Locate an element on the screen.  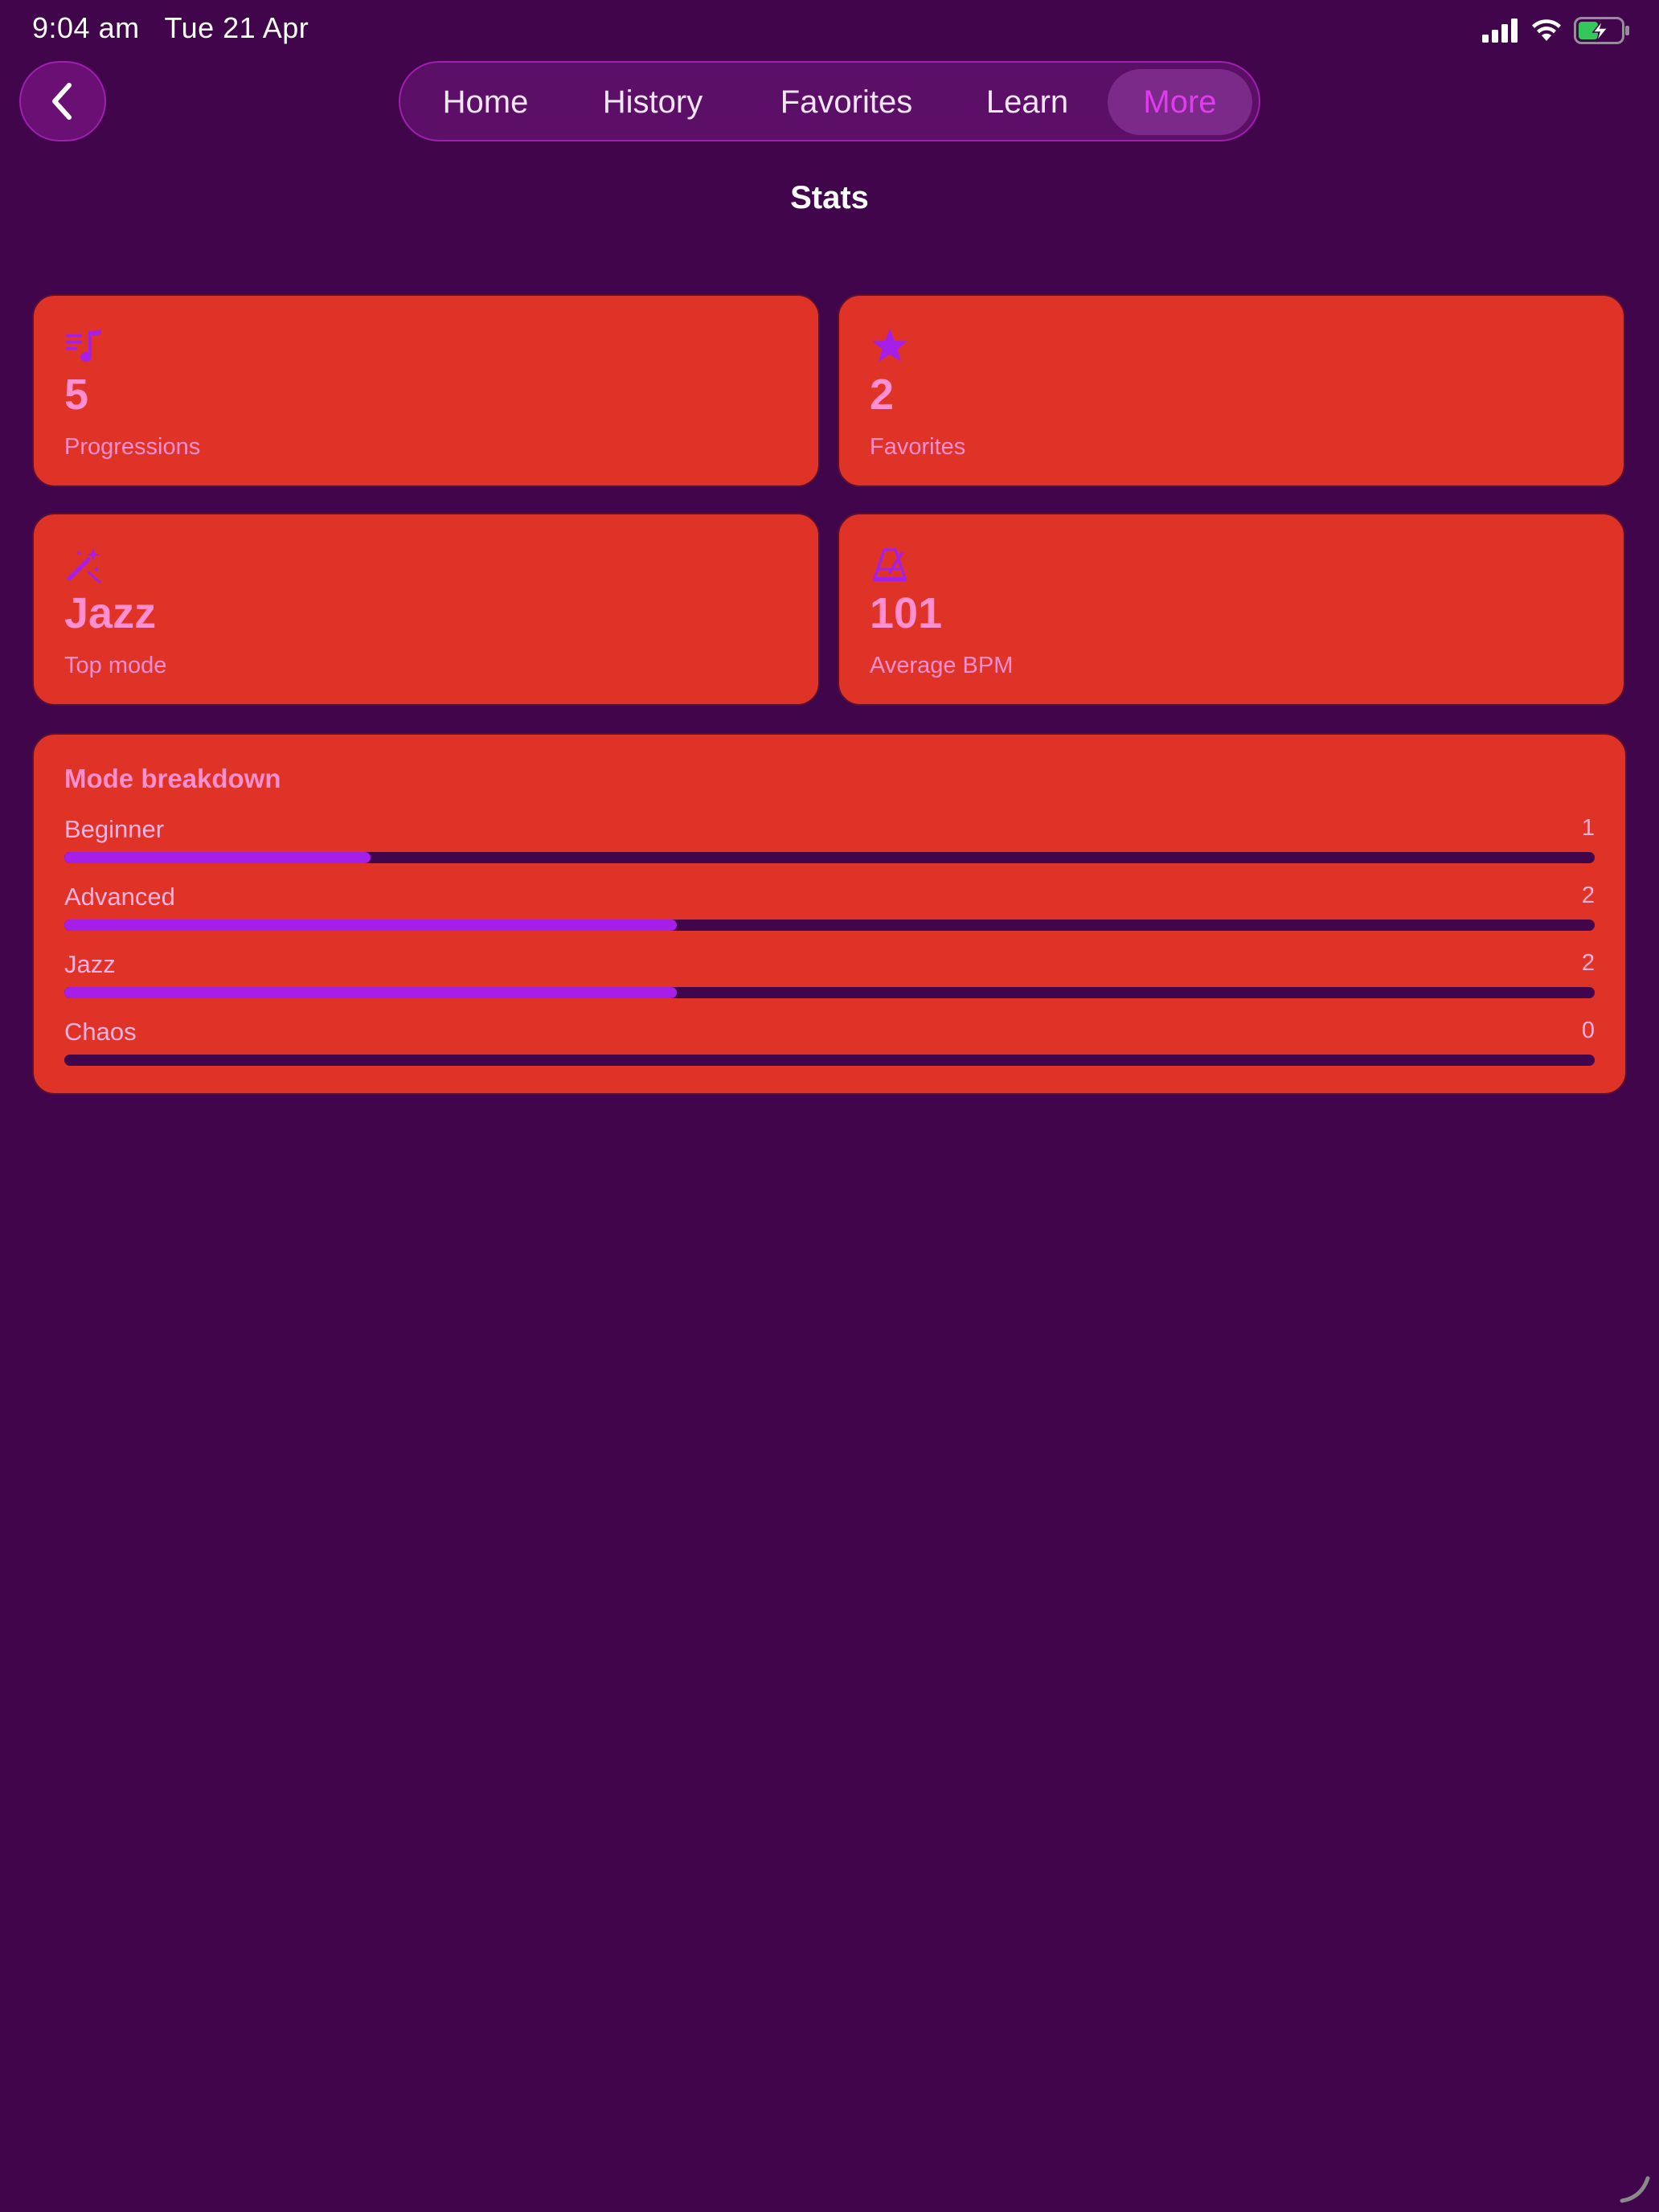
mode-name: Advanced is located at coordinates (119, 897).